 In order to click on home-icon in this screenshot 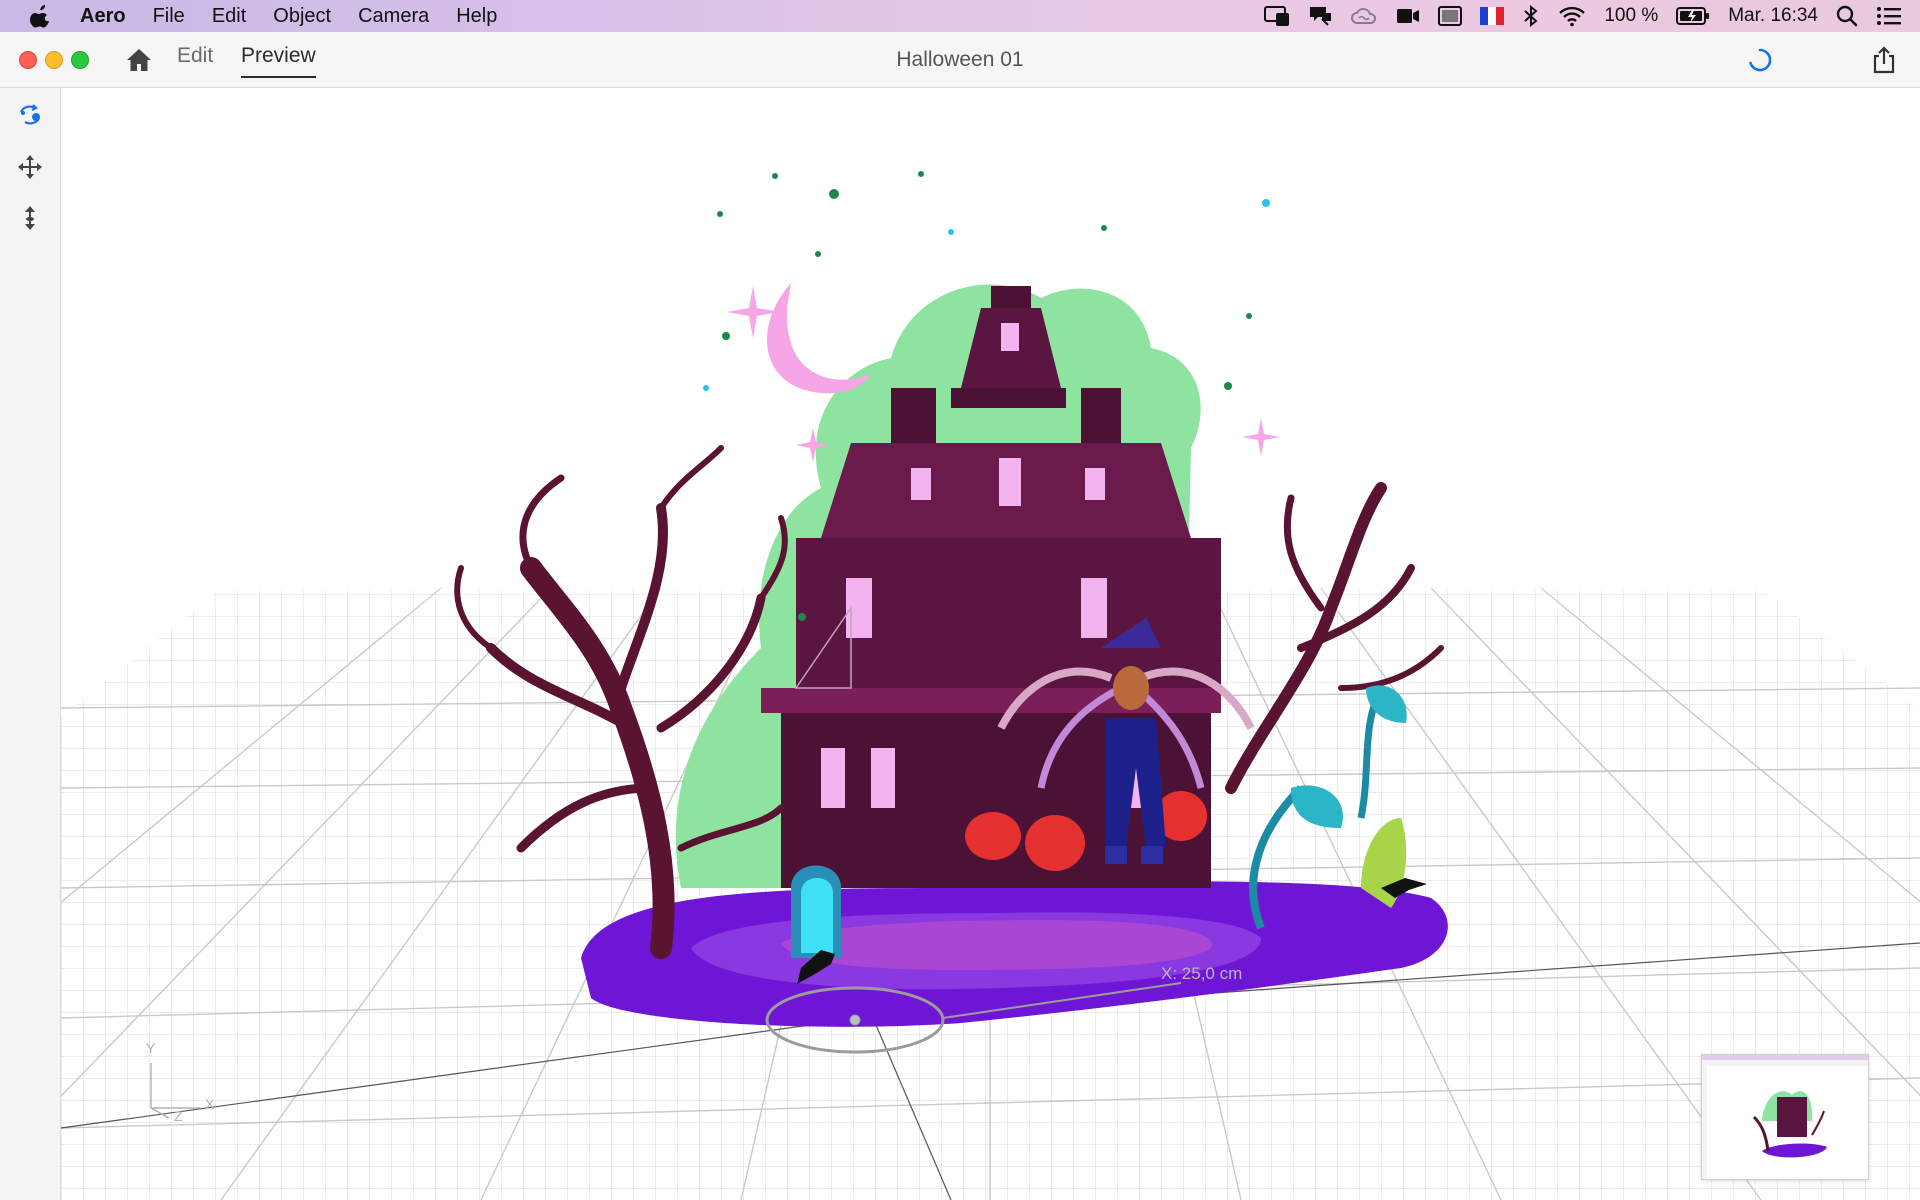, I will do `click(139, 60)`.